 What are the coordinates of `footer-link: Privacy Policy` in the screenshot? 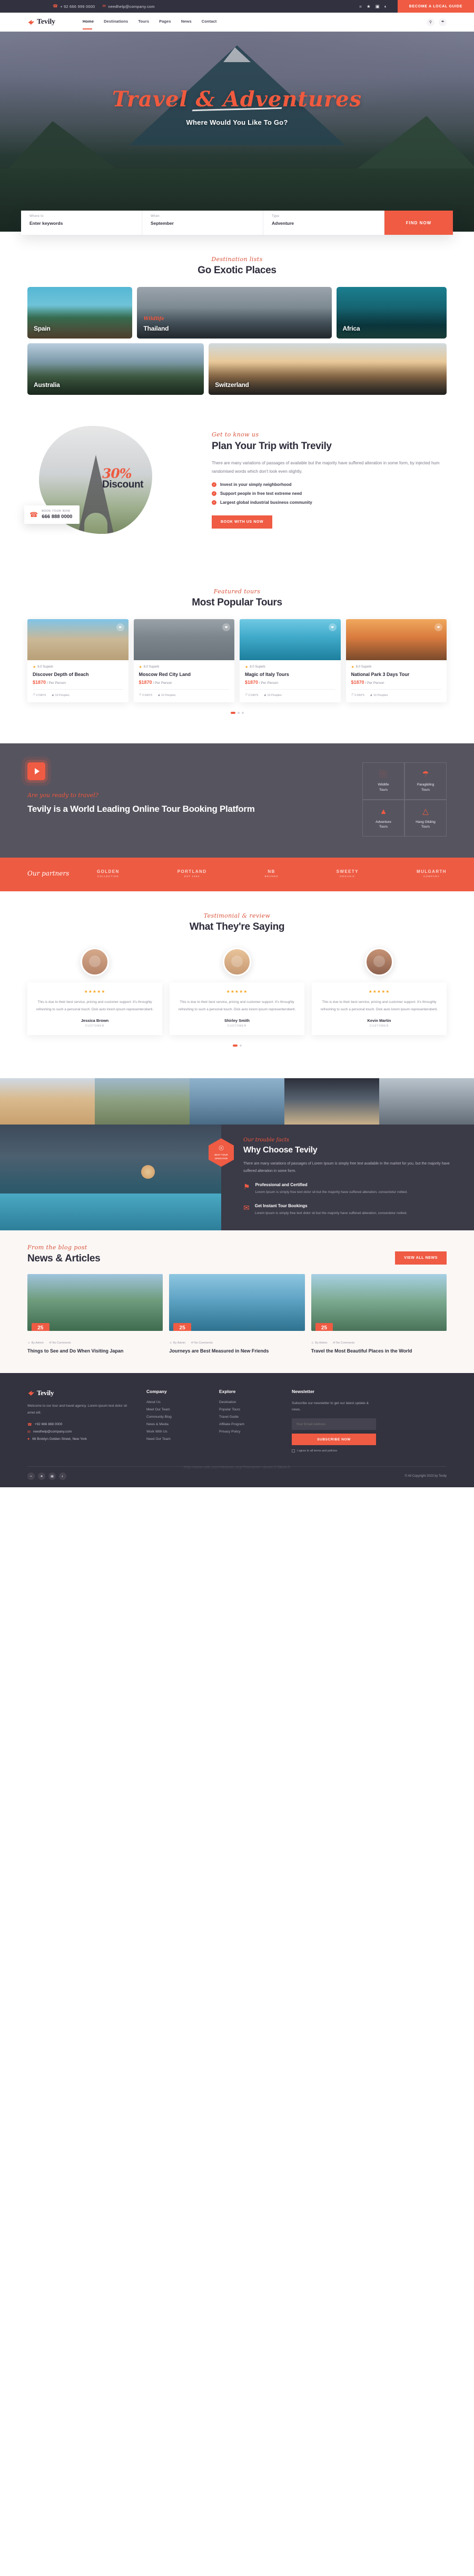 It's located at (248, 1432).